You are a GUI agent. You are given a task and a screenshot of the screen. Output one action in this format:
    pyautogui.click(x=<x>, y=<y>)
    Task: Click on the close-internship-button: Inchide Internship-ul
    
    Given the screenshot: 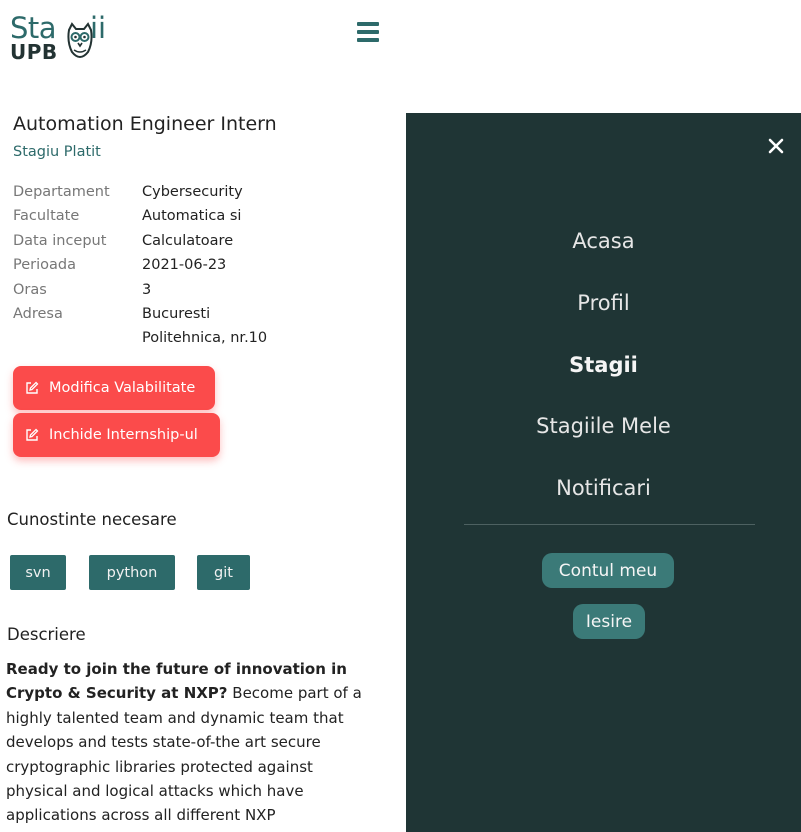 What is the action you would take?
    pyautogui.click(x=116, y=435)
    